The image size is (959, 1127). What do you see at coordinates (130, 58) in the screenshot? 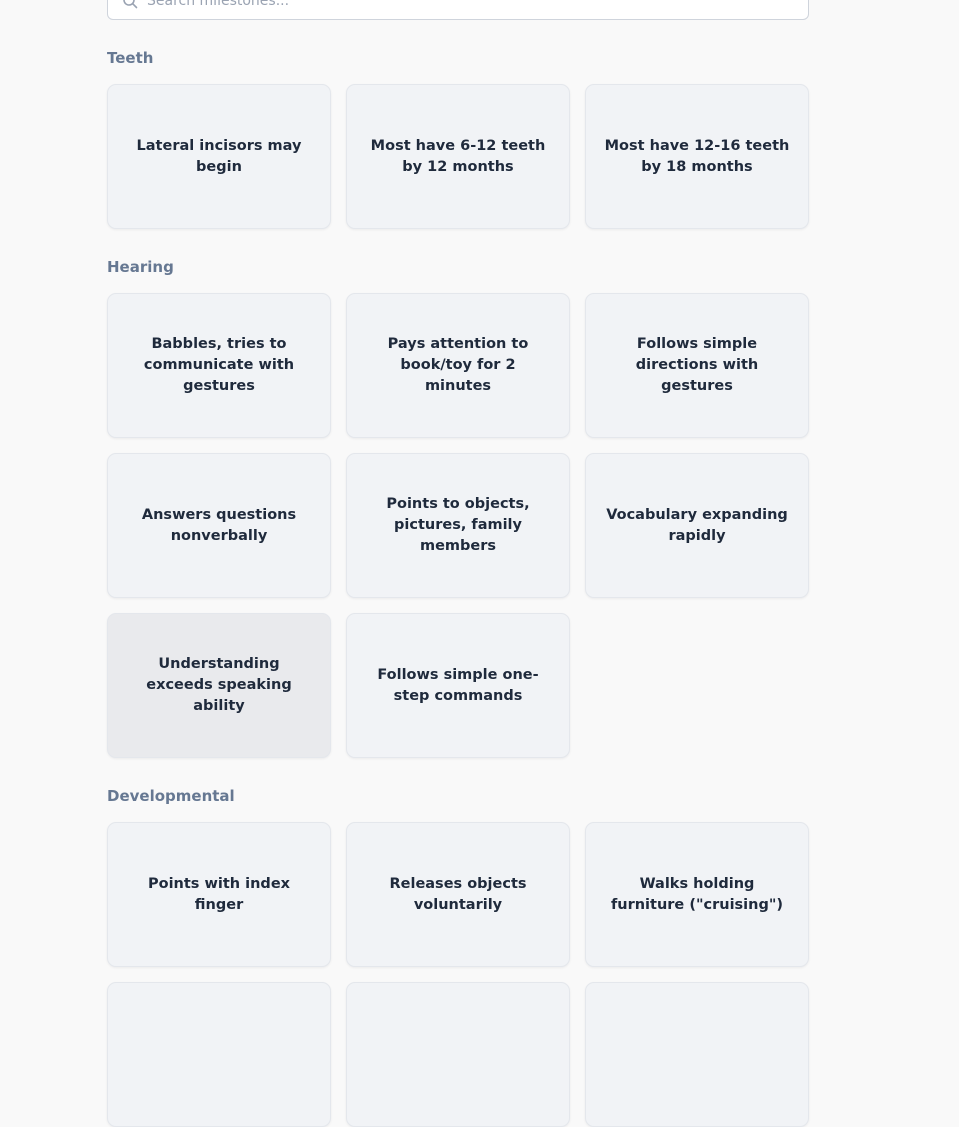
I see `section-title-teeth: Teeth` at bounding box center [130, 58].